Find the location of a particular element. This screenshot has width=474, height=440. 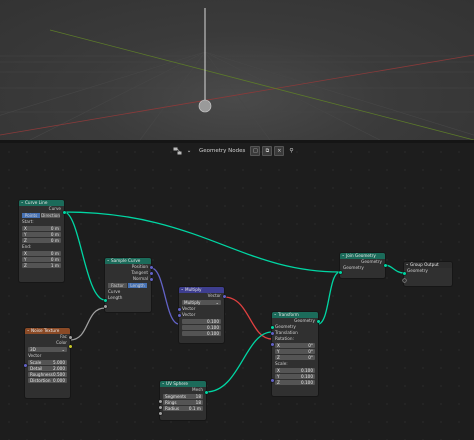

color-output-label: Color is located at coordinates (61, 342).